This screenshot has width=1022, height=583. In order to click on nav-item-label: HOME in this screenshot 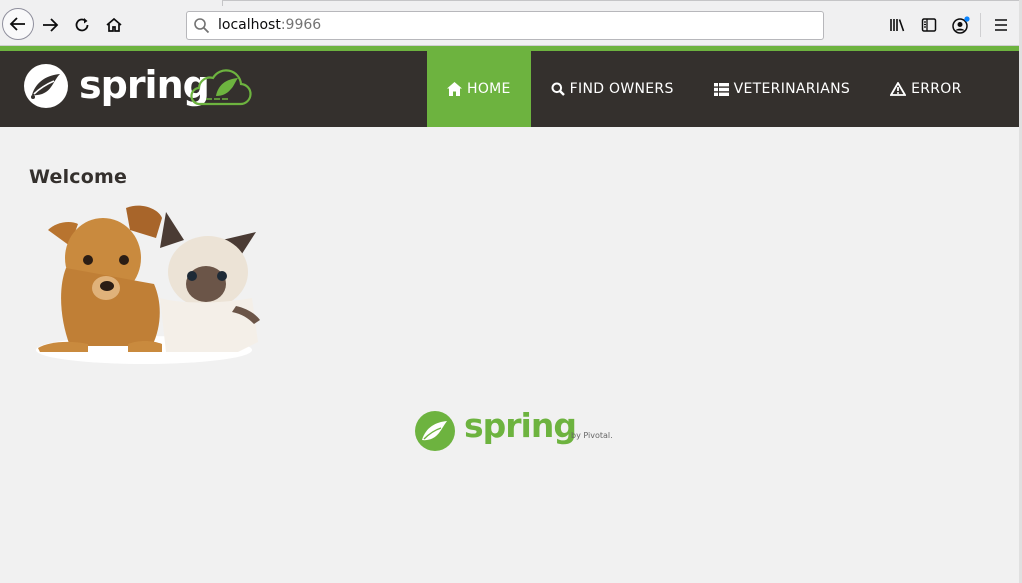, I will do `click(489, 89)`.